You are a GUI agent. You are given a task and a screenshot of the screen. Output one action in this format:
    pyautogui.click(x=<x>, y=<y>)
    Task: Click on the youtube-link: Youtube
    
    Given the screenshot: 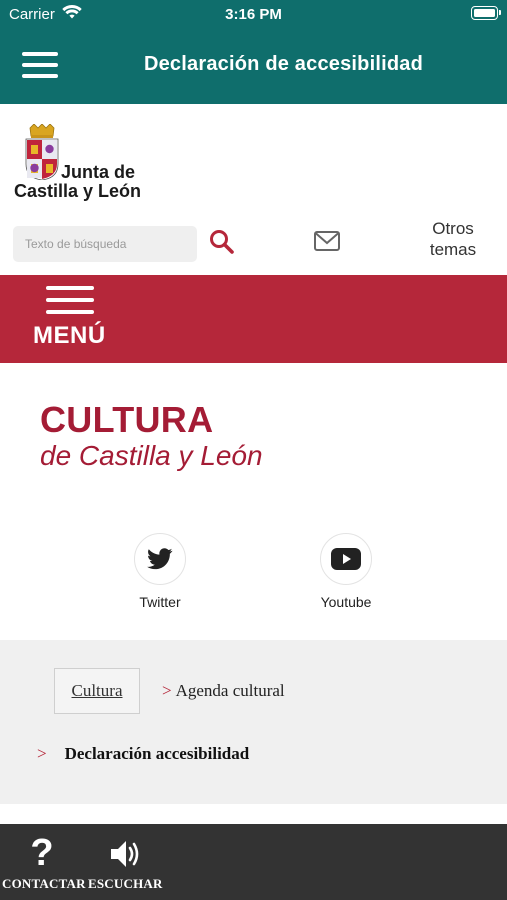 What is the action you would take?
    pyautogui.click(x=346, y=571)
    